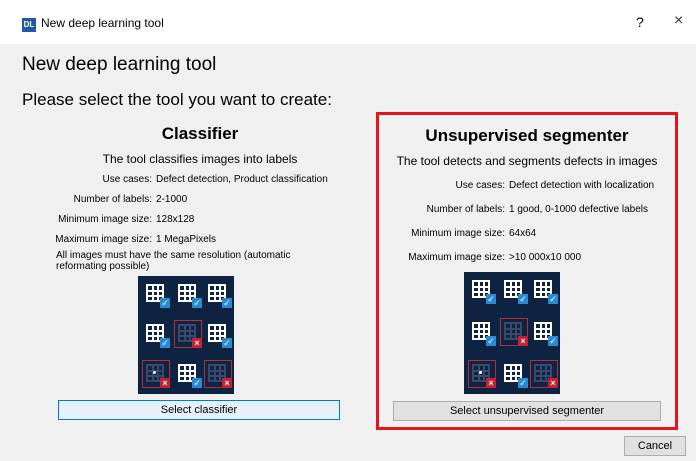  I want to click on segmenter-illustration: ✓ ✓ ✓ ✓ × ✓ × ✓ ×, so click(512, 333).